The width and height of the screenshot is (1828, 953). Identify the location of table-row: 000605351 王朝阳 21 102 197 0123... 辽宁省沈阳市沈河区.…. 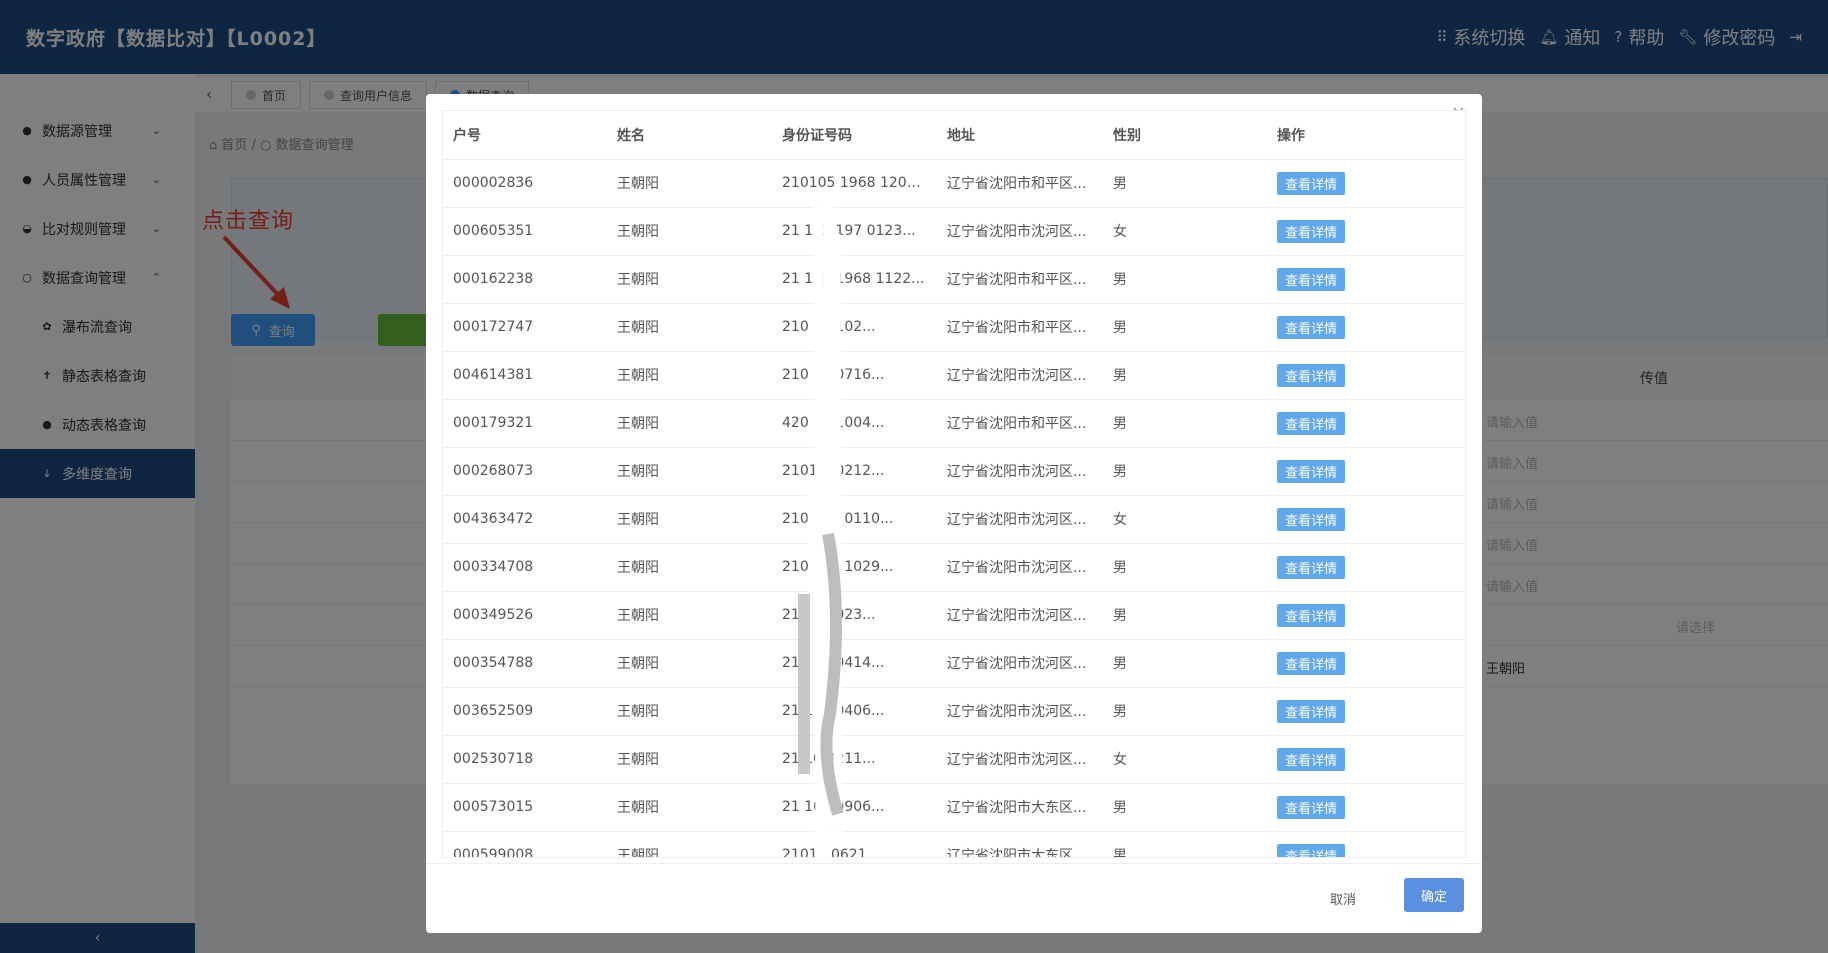
(954, 231).